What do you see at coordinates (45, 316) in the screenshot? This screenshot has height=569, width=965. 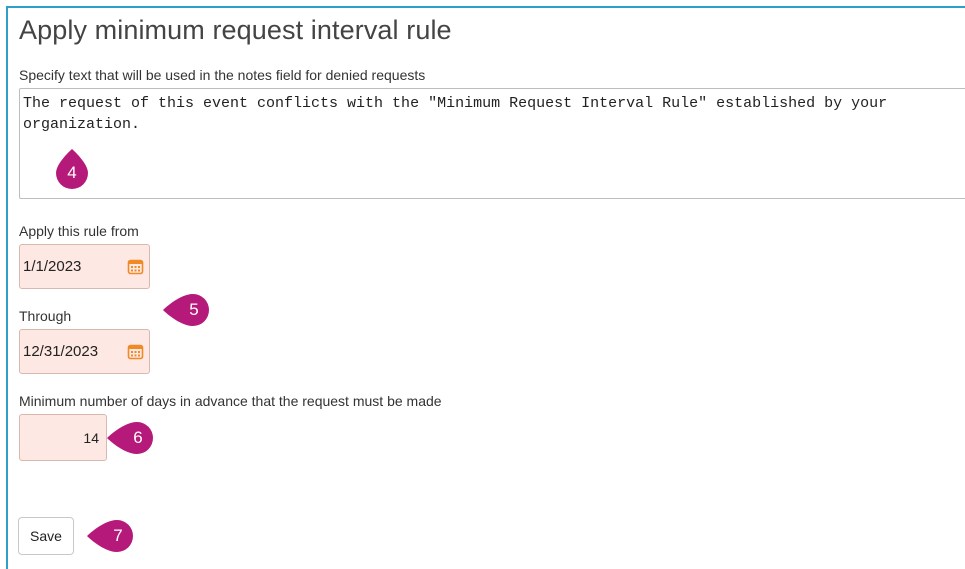 I see `through-label: Through` at bounding box center [45, 316].